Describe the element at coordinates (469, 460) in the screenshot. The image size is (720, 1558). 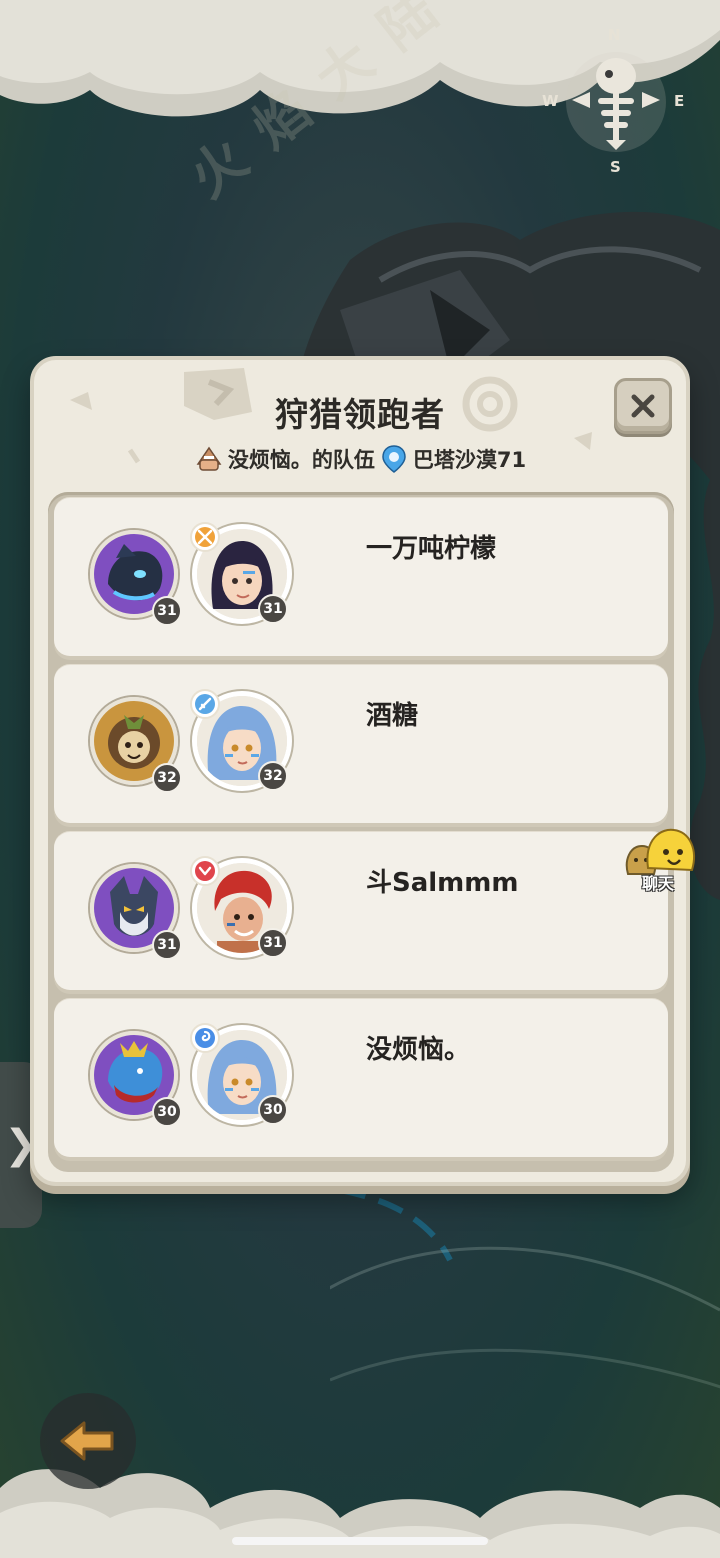
I see `team-location: 巴塔沙漠71` at that location.